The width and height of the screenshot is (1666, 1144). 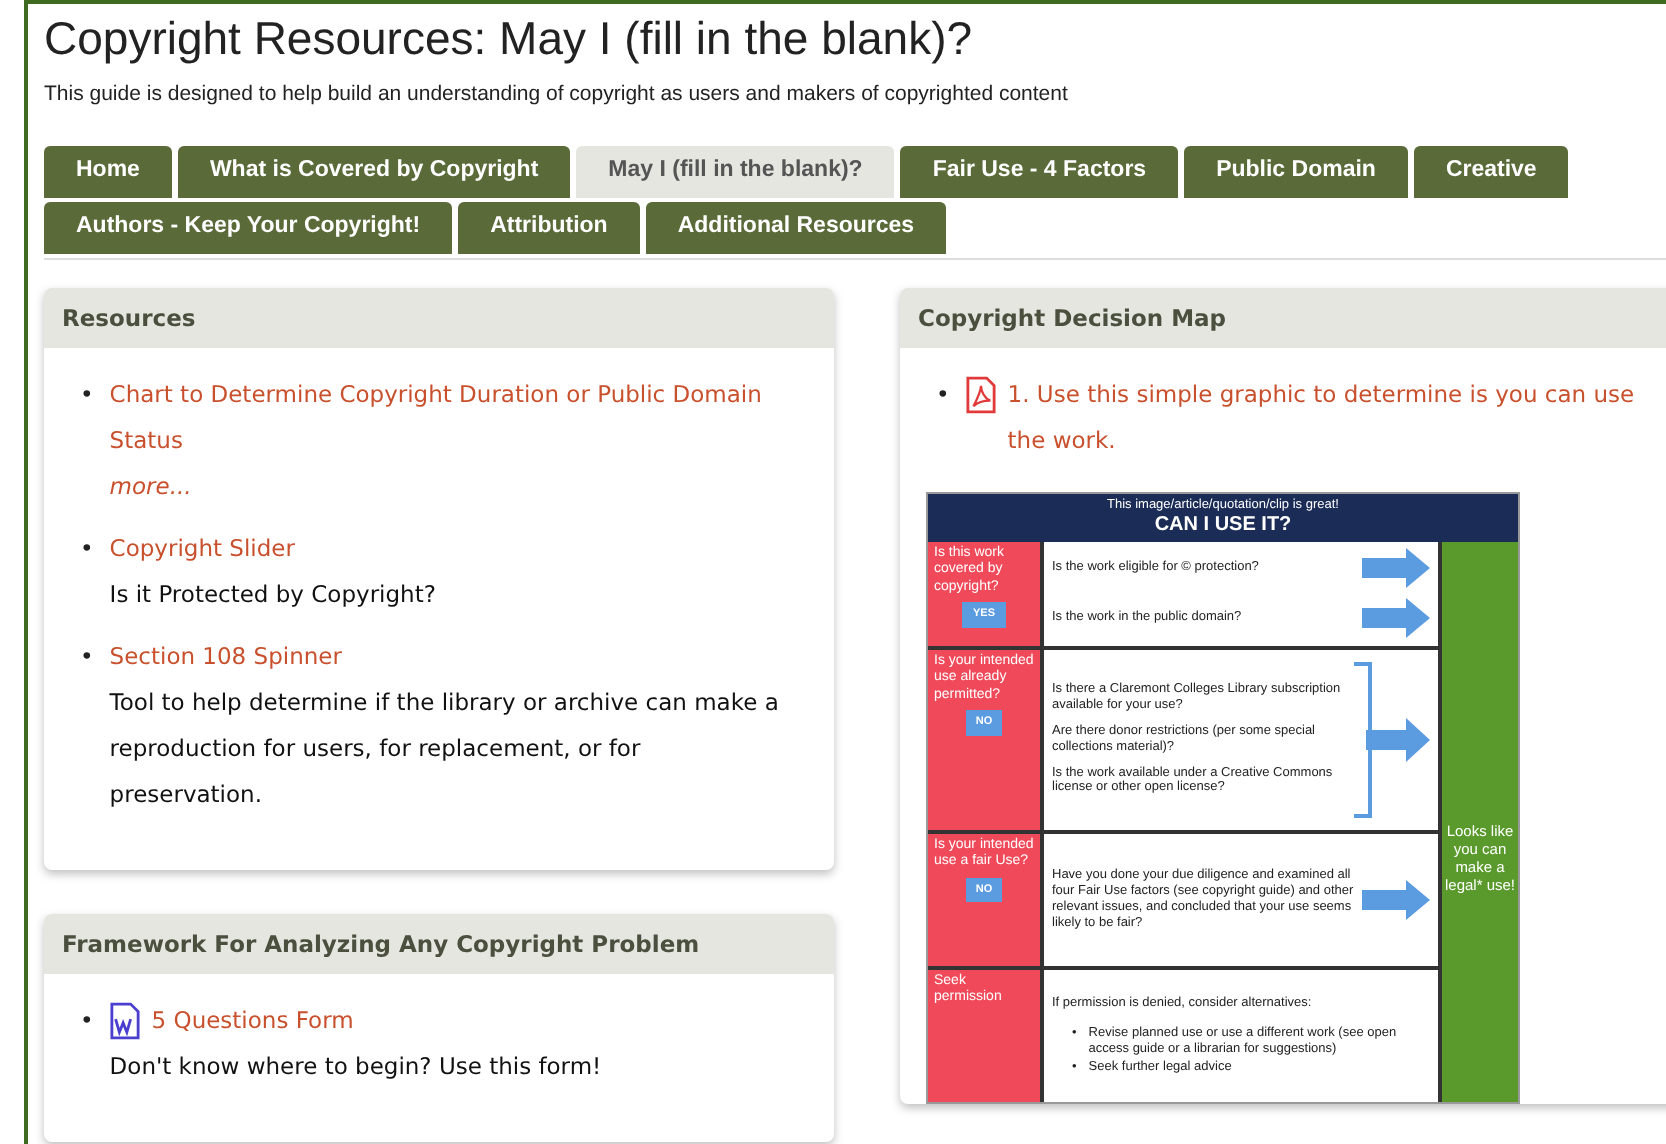 What do you see at coordinates (1333, 418) in the screenshot?
I see `resource-link: 1. Use this simple graphic to determine is you can use the work.` at bounding box center [1333, 418].